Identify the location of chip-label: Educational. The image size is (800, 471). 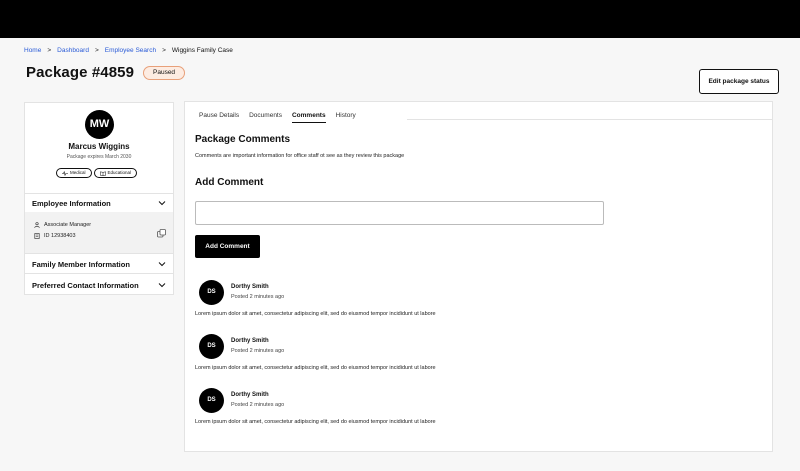
(119, 172).